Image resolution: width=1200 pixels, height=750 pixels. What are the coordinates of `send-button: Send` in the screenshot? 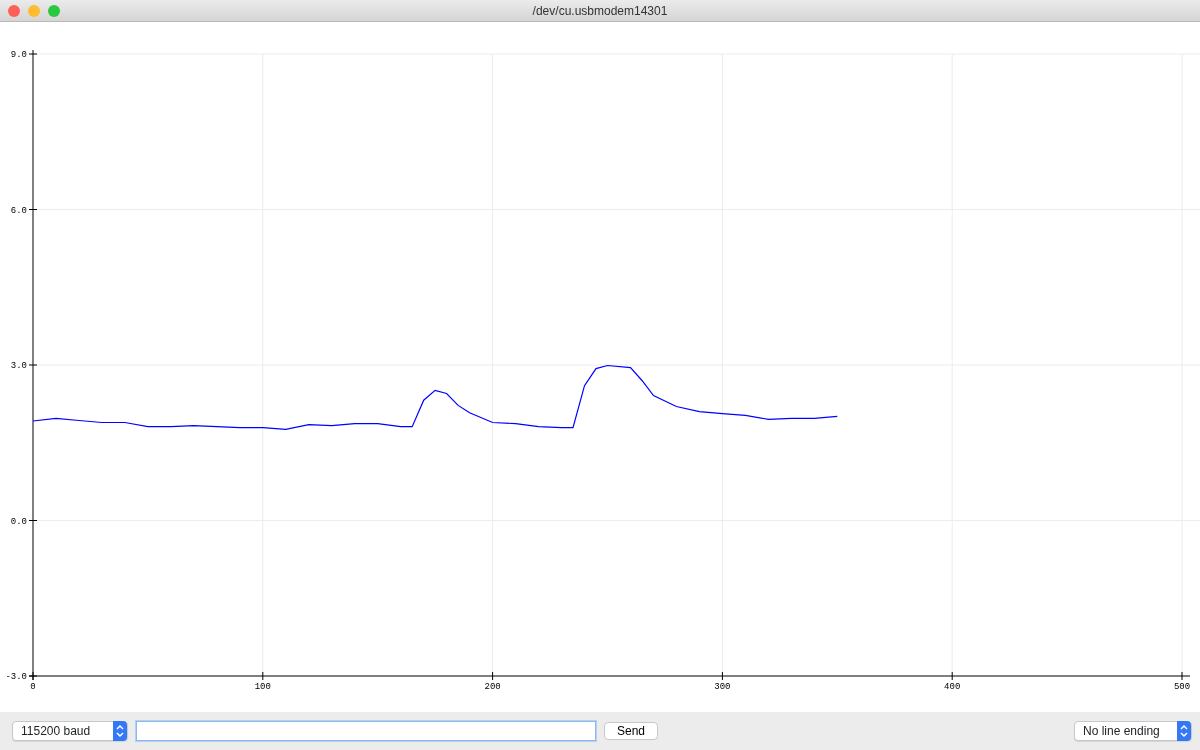 It's located at (631, 731).